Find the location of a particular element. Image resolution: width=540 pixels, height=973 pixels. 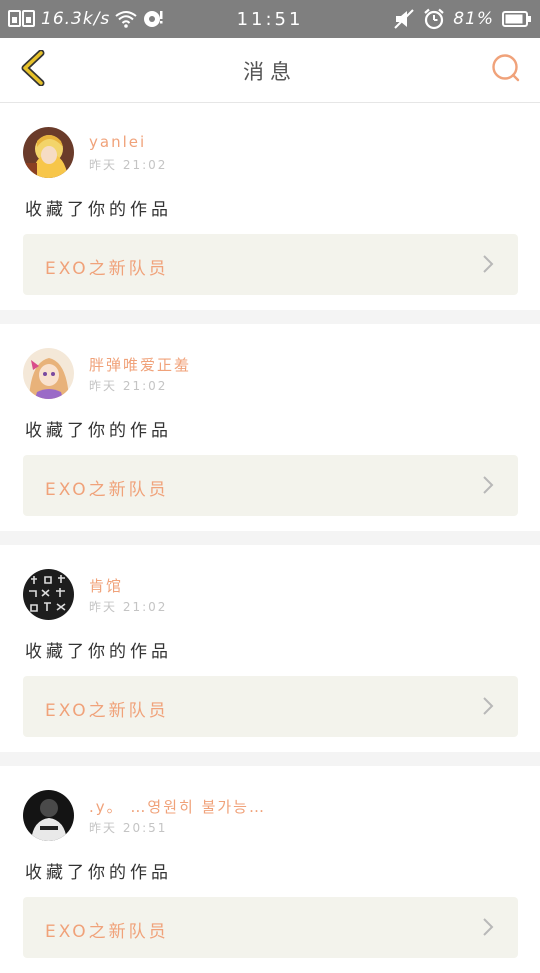

app-header: 消息 is located at coordinates (270, 70).